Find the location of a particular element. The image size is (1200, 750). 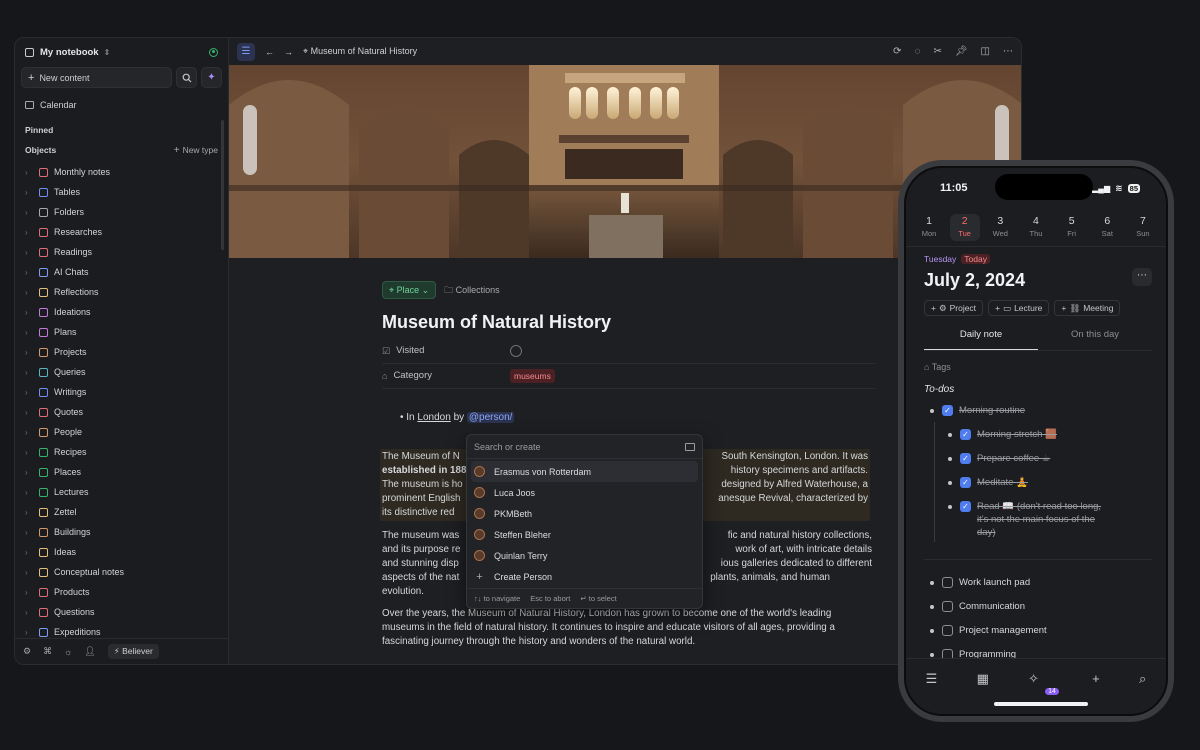

todo-item: Work launch pad is located at coordinates (1040, 582).